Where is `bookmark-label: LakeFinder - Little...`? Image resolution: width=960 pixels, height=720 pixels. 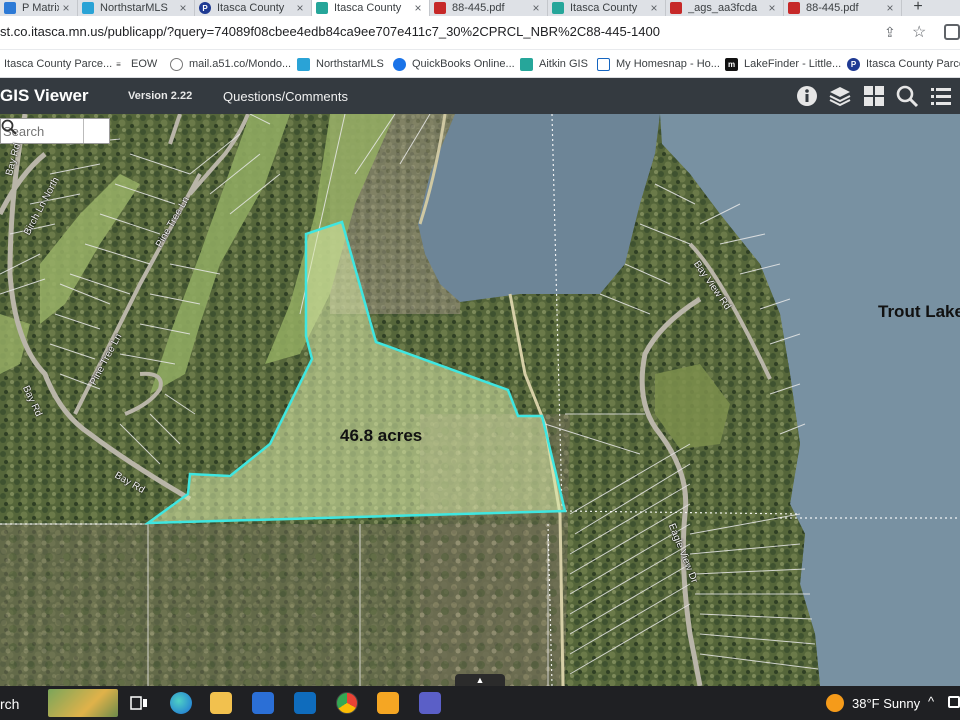
bookmark-label: LakeFinder - Little... is located at coordinates (793, 64).